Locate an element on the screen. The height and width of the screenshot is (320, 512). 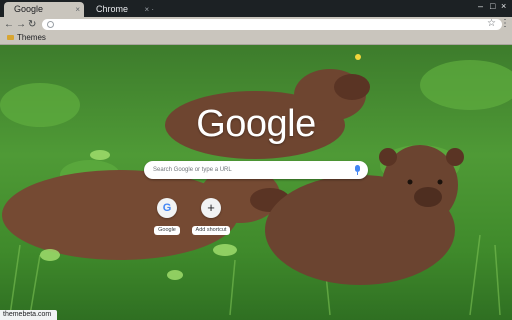
minimize-icon: – is located at coordinates (480, 6).